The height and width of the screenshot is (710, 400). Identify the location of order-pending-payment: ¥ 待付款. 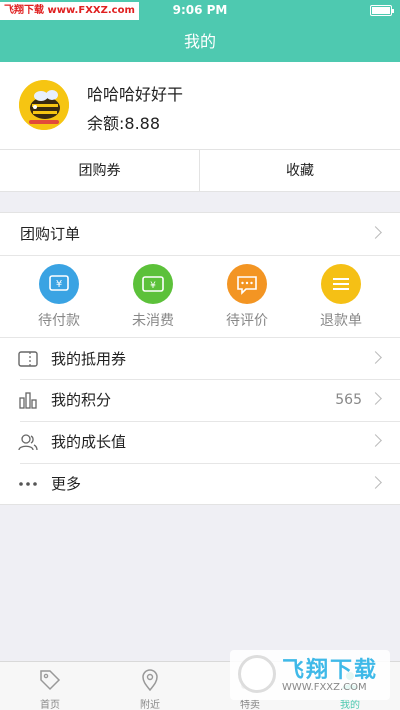
(59, 297).